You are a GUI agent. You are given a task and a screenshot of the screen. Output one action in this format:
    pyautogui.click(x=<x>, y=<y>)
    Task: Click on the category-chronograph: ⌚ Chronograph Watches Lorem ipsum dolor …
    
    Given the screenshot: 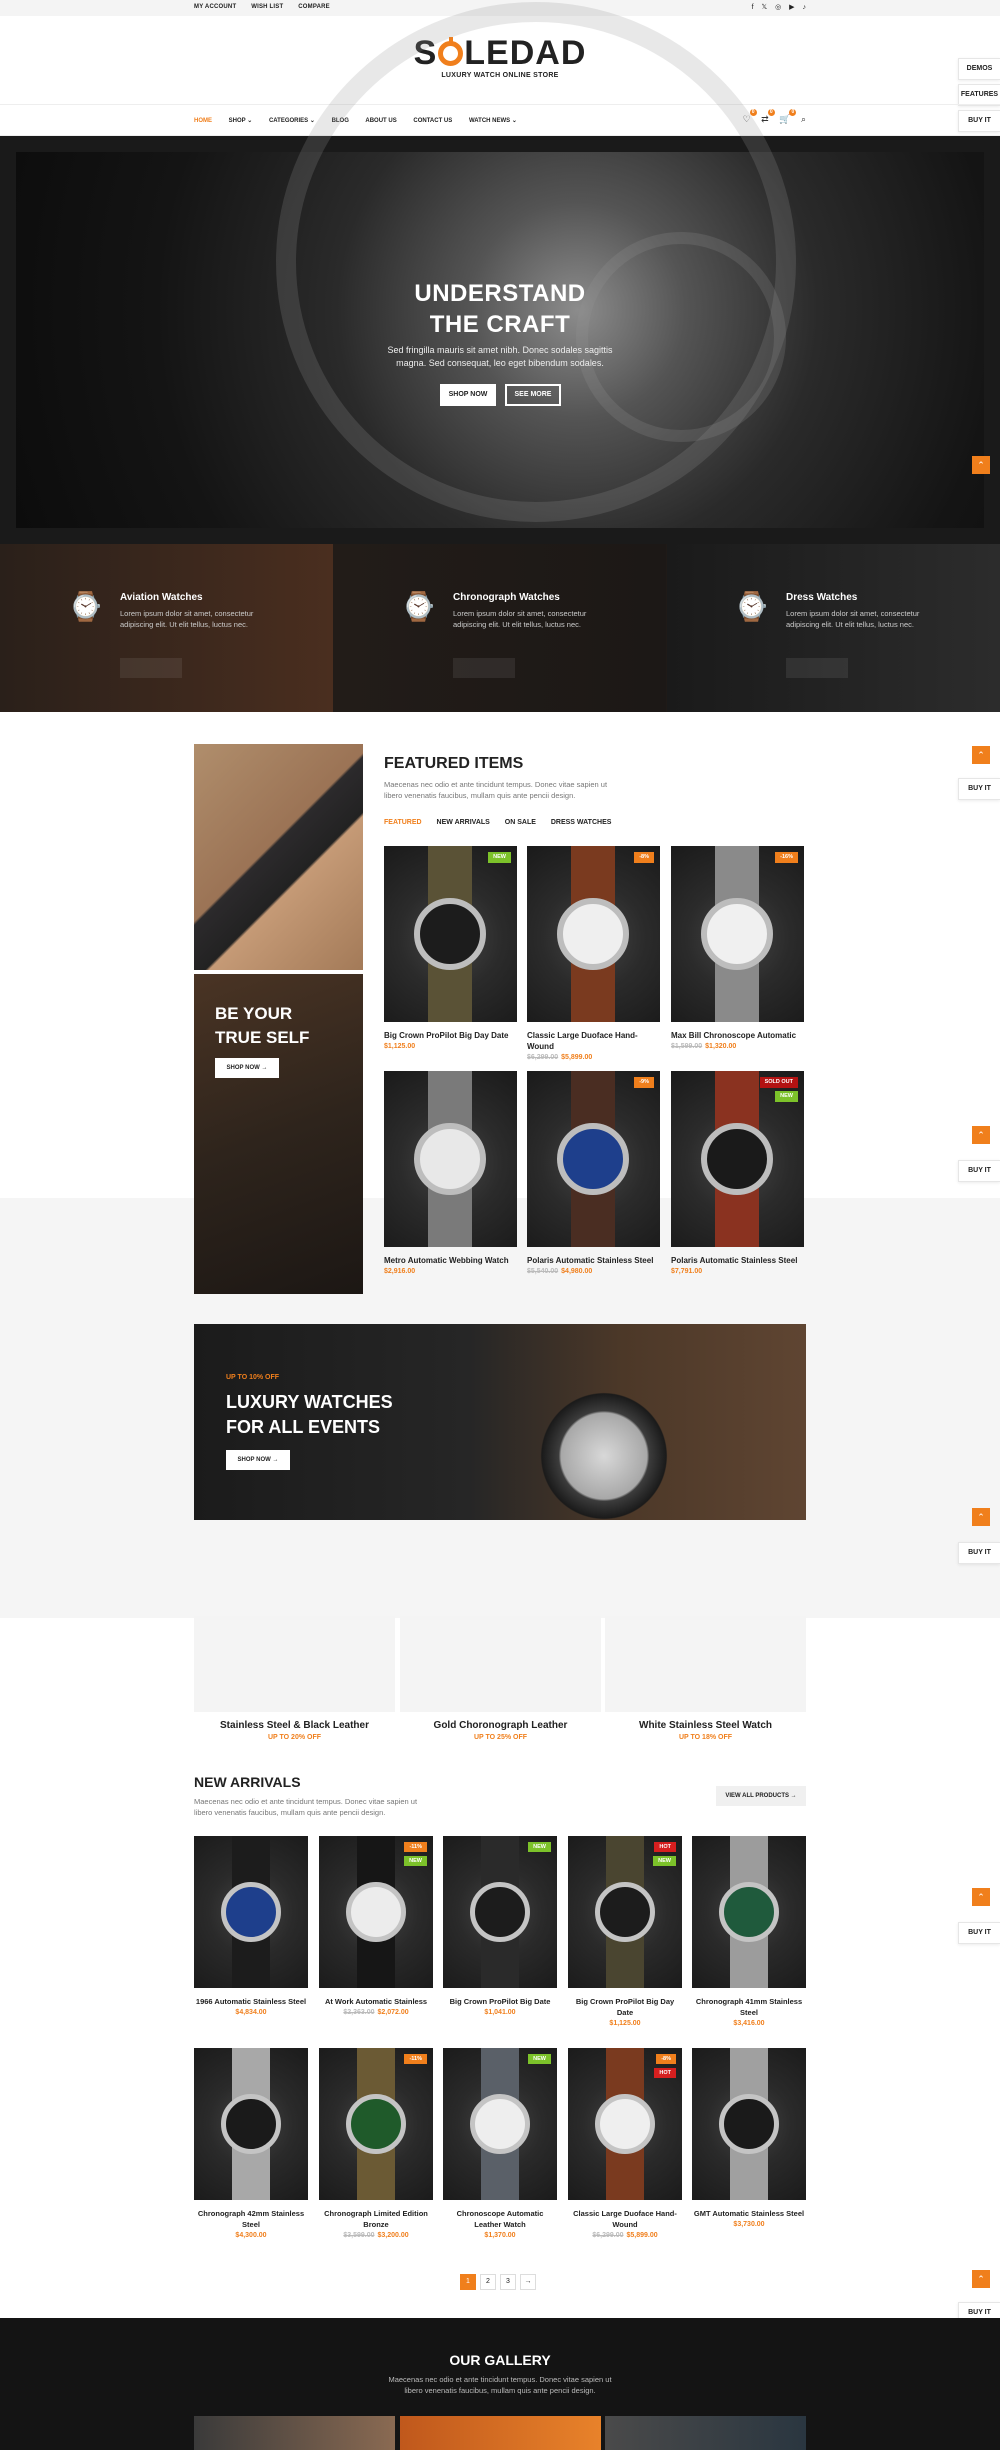 What is the action you would take?
    pyautogui.click(x=499, y=628)
    